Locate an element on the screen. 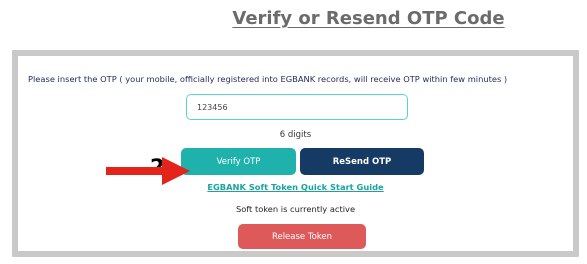  page-heading-text: Verify or Resend OTP Code is located at coordinates (368, 18).